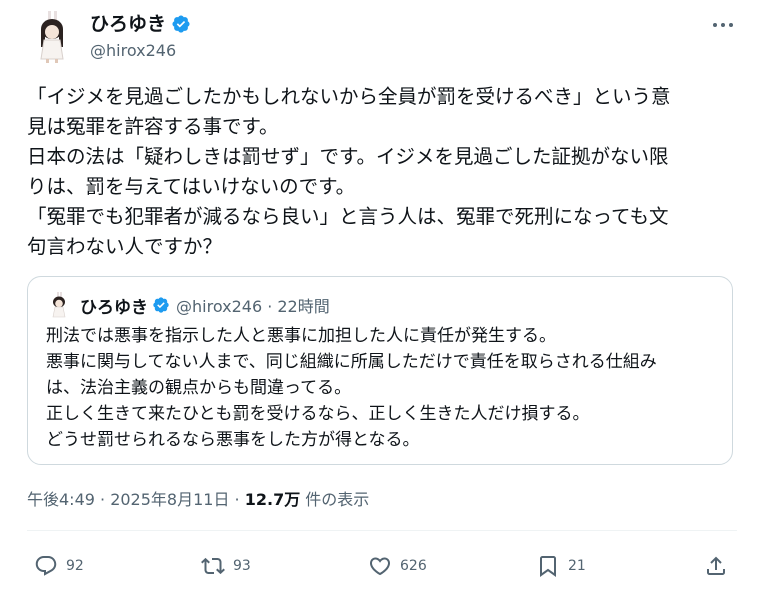 This screenshot has height=590, width=766. What do you see at coordinates (318, 414) in the screenshot?
I see `quote-text-line: 正しく生きて来たひとも罰を受けるなら、正しく生きた人だけ損する。` at bounding box center [318, 414].